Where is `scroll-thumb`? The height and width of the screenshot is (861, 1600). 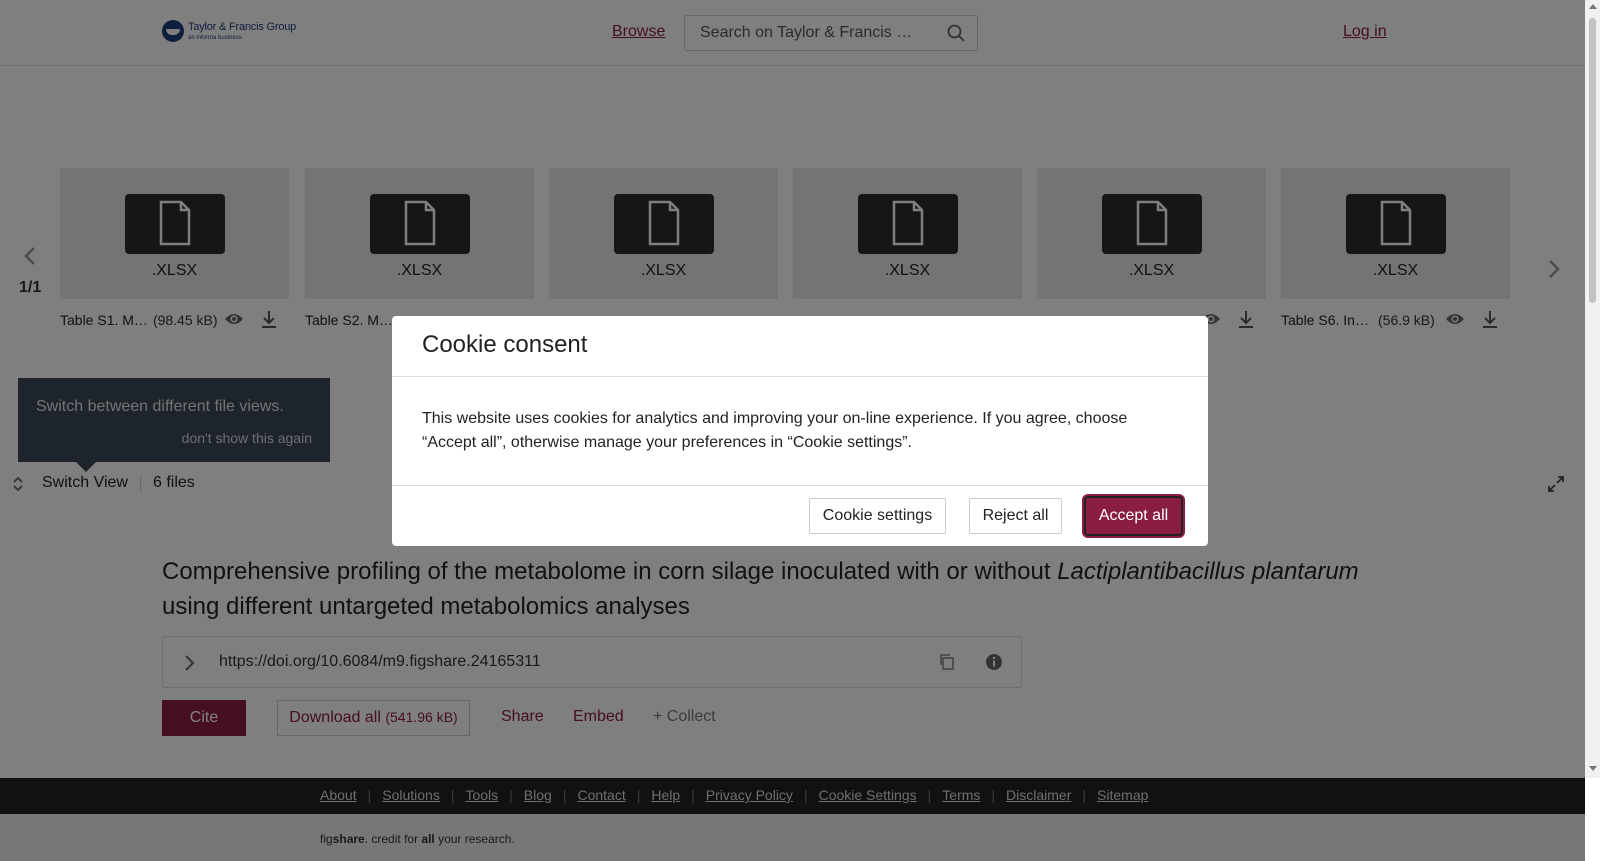 scroll-thumb is located at coordinates (1592, 160).